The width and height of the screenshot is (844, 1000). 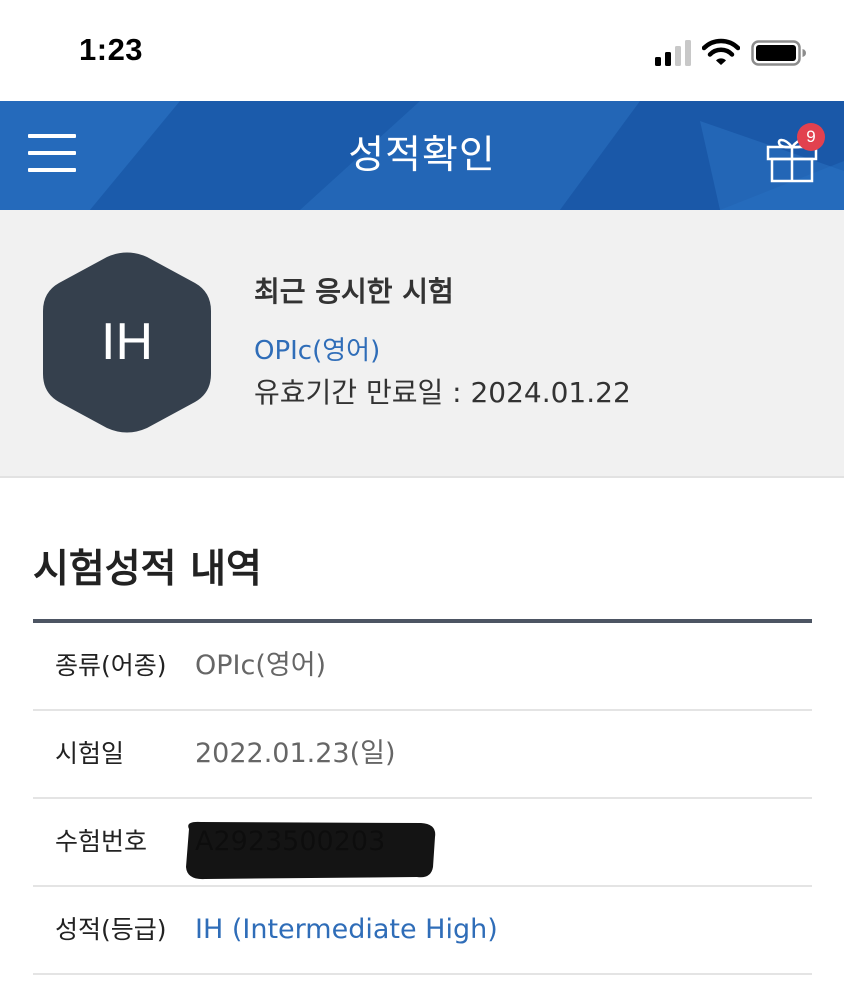 What do you see at coordinates (147, 569) in the screenshot?
I see `section-title: 시험성적 내역` at bounding box center [147, 569].